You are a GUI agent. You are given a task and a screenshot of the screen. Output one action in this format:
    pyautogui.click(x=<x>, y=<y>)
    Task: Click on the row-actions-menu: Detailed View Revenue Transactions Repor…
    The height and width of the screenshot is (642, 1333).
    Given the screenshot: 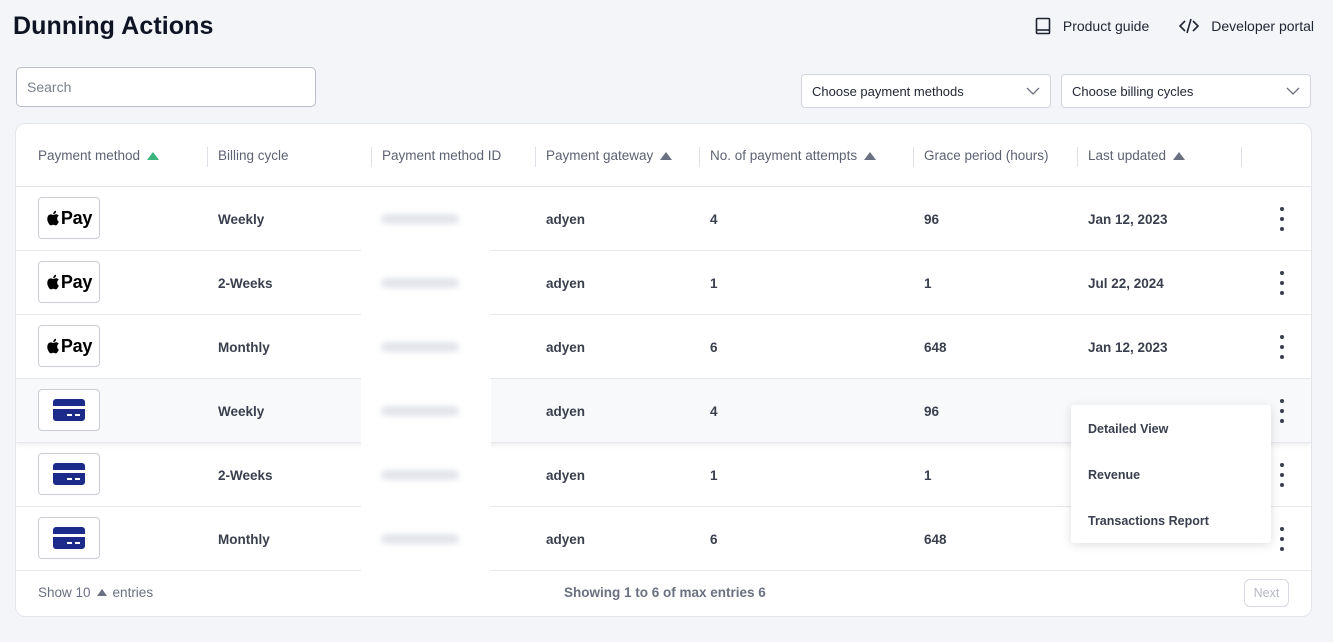 What is the action you would take?
    pyautogui.click(x=1171, y=474)
    